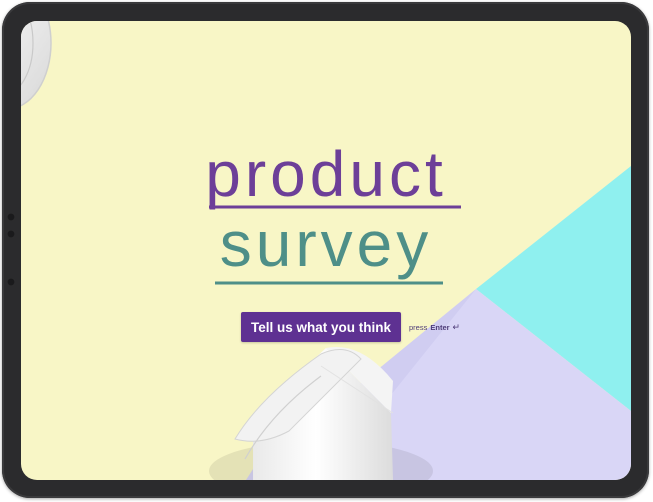  I want to click on press-enter-hint: press Enter ↵, so click(434, 327).